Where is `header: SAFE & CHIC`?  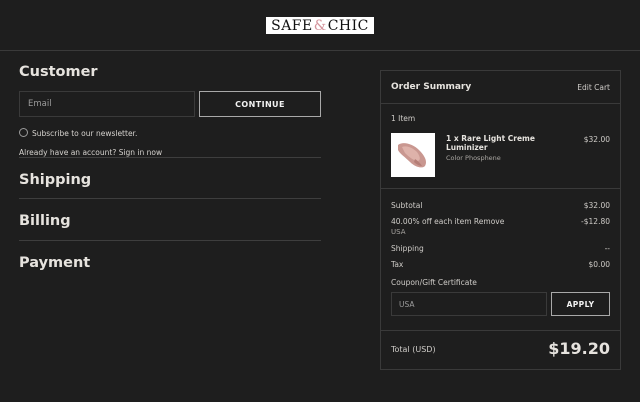 header: SAFE & CHIC is located at coordinates (320, 25).